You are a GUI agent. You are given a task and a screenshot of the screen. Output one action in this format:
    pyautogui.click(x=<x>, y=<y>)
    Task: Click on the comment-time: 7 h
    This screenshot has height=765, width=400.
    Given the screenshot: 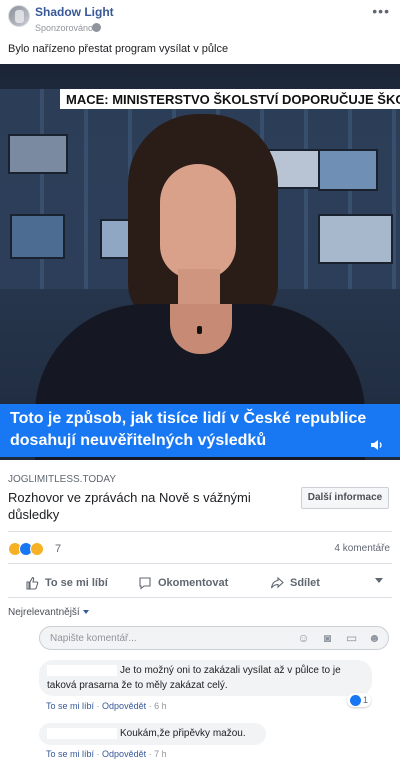 What is the action you would take?
    pyautogui.click(x=160, y=754)
    